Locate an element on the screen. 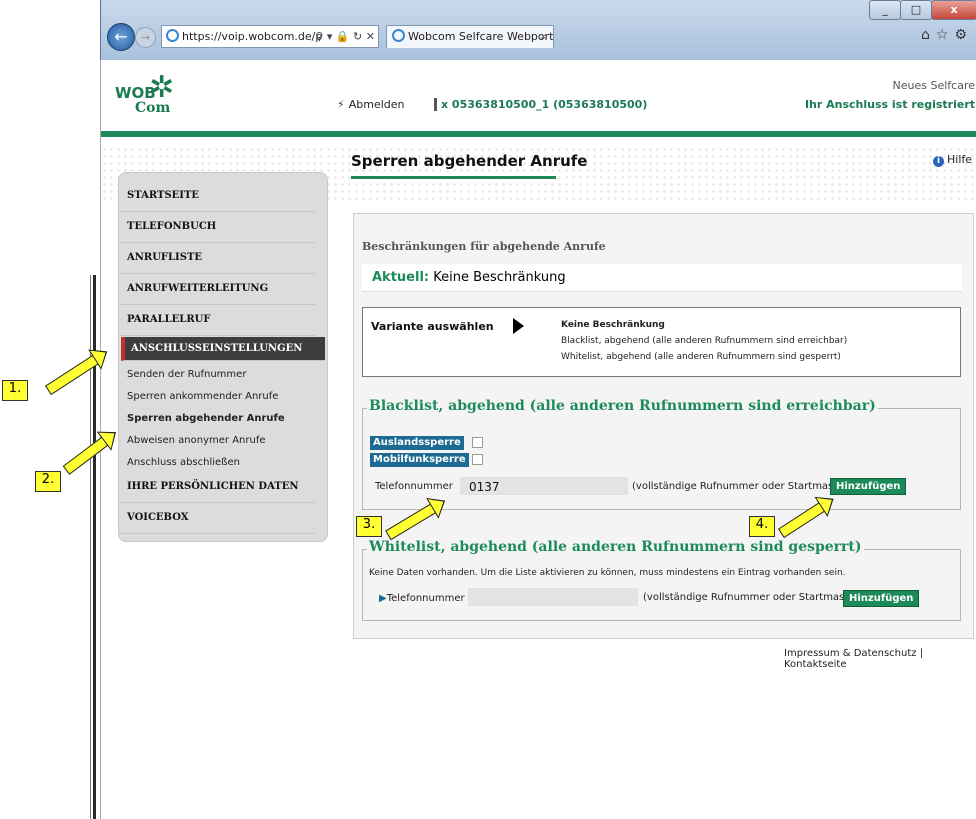 Image resolution: width=976 pixels, height=819 pixels. favorites-icon: ☆ is located at coordinates (945, 35).